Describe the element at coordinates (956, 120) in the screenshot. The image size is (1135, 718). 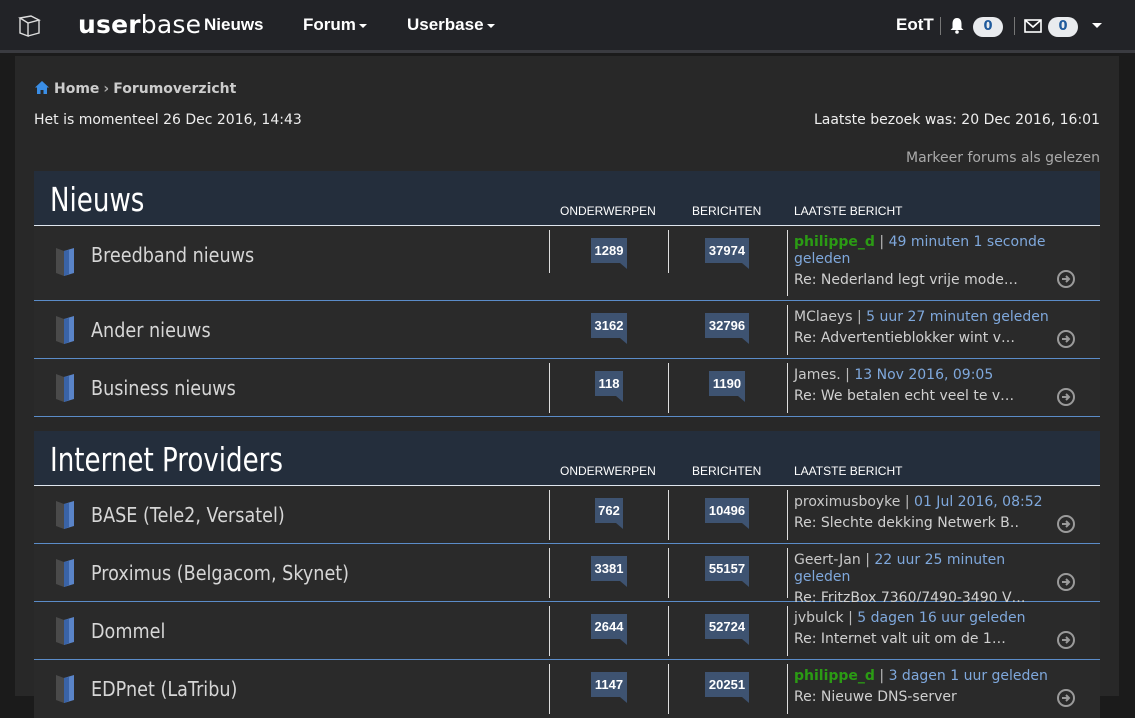
I see `last-visit: Laatste bezoek was: 20 Dec 2016, 16:01` at that location.